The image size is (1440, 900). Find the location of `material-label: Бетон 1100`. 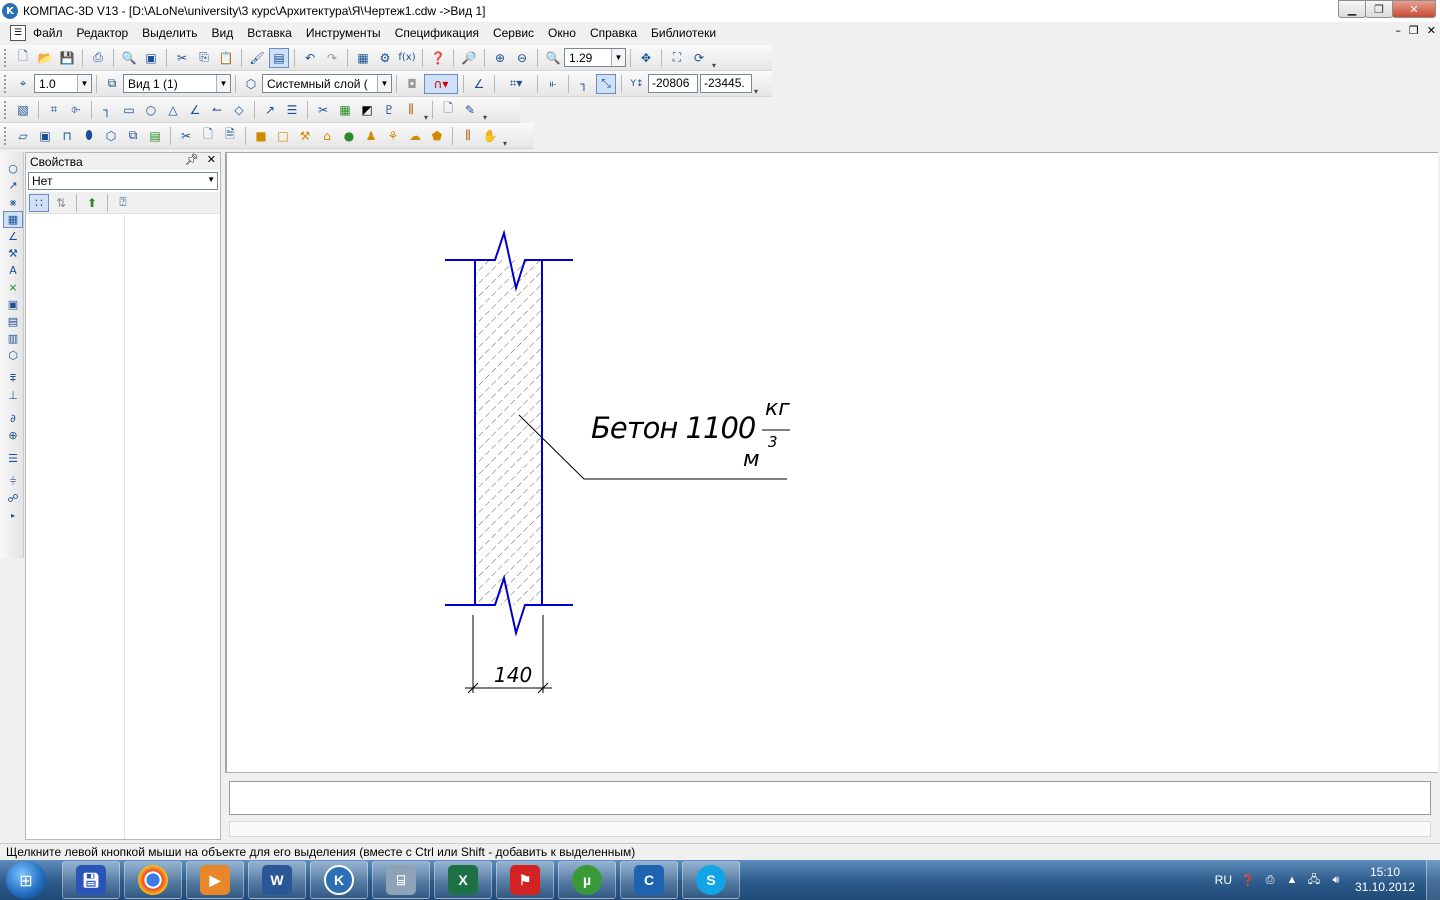

material-label: Бетон 1100 is located at coordinates (673, 428).